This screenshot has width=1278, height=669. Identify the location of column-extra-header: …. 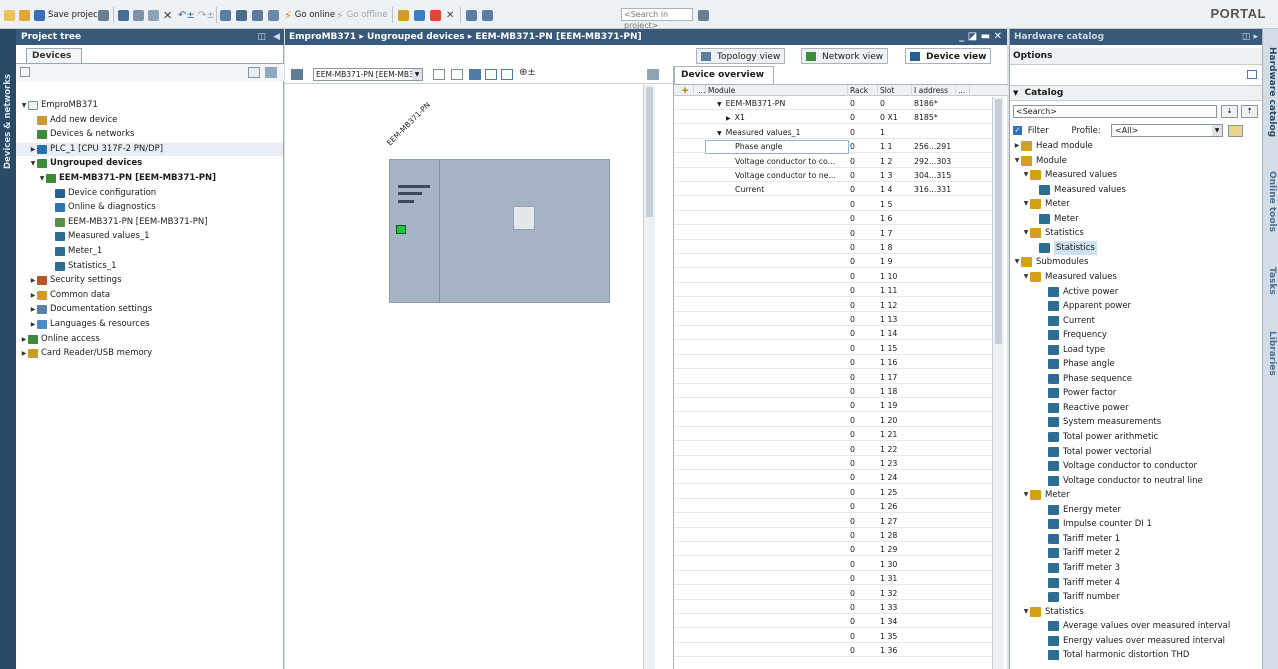
(701, 90).